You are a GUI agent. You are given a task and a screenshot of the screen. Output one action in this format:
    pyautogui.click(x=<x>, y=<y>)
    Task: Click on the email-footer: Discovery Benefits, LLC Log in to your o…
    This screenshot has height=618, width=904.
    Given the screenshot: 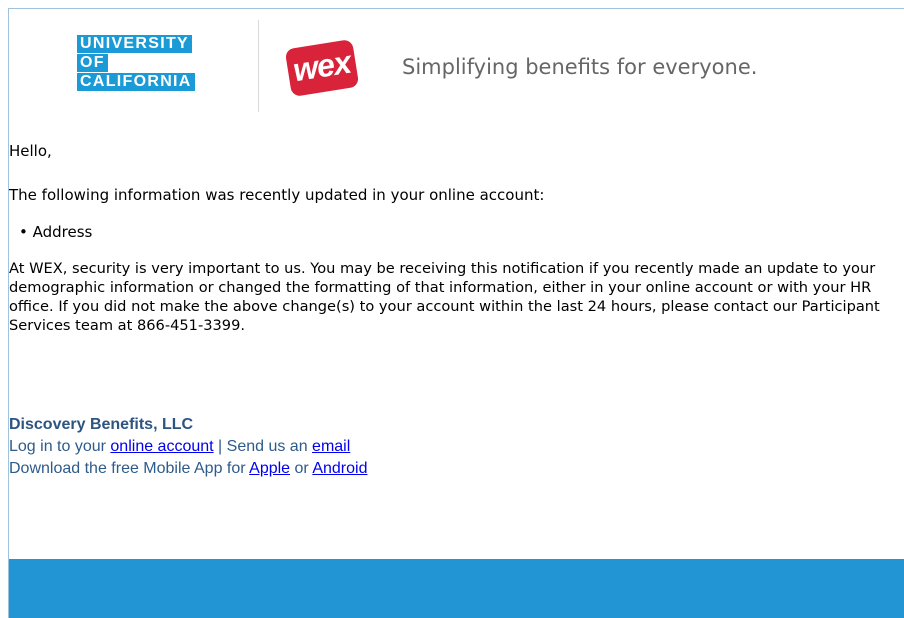 What is the action you would take?
    pyautogui.click(x=188, y=447)
    